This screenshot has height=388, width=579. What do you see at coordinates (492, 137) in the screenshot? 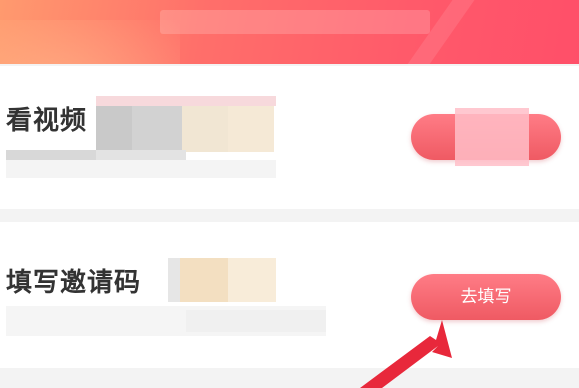
I see `button-label-obscured` at bounding box center [492, 137].